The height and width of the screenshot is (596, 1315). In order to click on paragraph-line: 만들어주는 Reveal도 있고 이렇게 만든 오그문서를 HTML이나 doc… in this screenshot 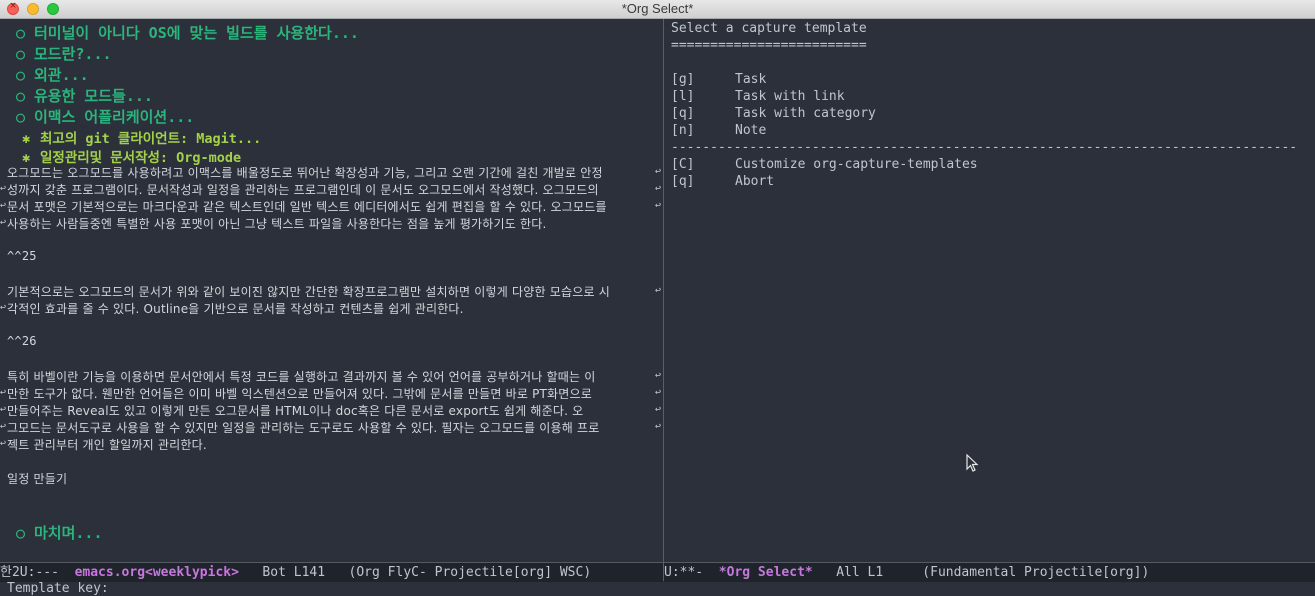, I will do `click(295, 411)`.